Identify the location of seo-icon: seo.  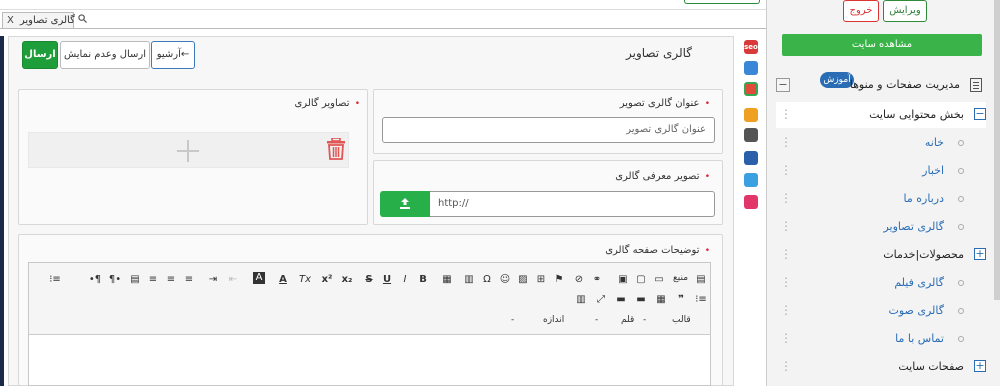
(751, 47).